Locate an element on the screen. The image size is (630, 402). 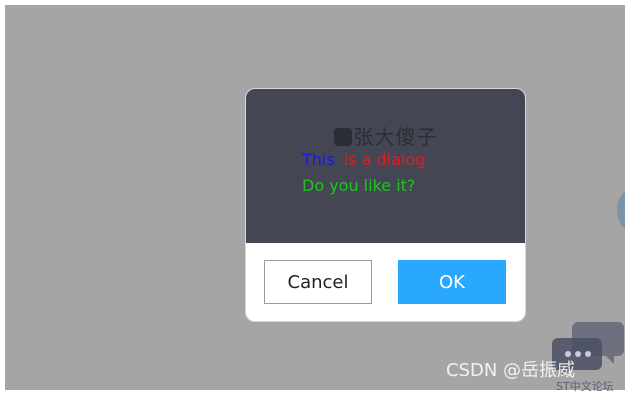
watermark-text: 张大傻子 is located at coordinates (395, 137).